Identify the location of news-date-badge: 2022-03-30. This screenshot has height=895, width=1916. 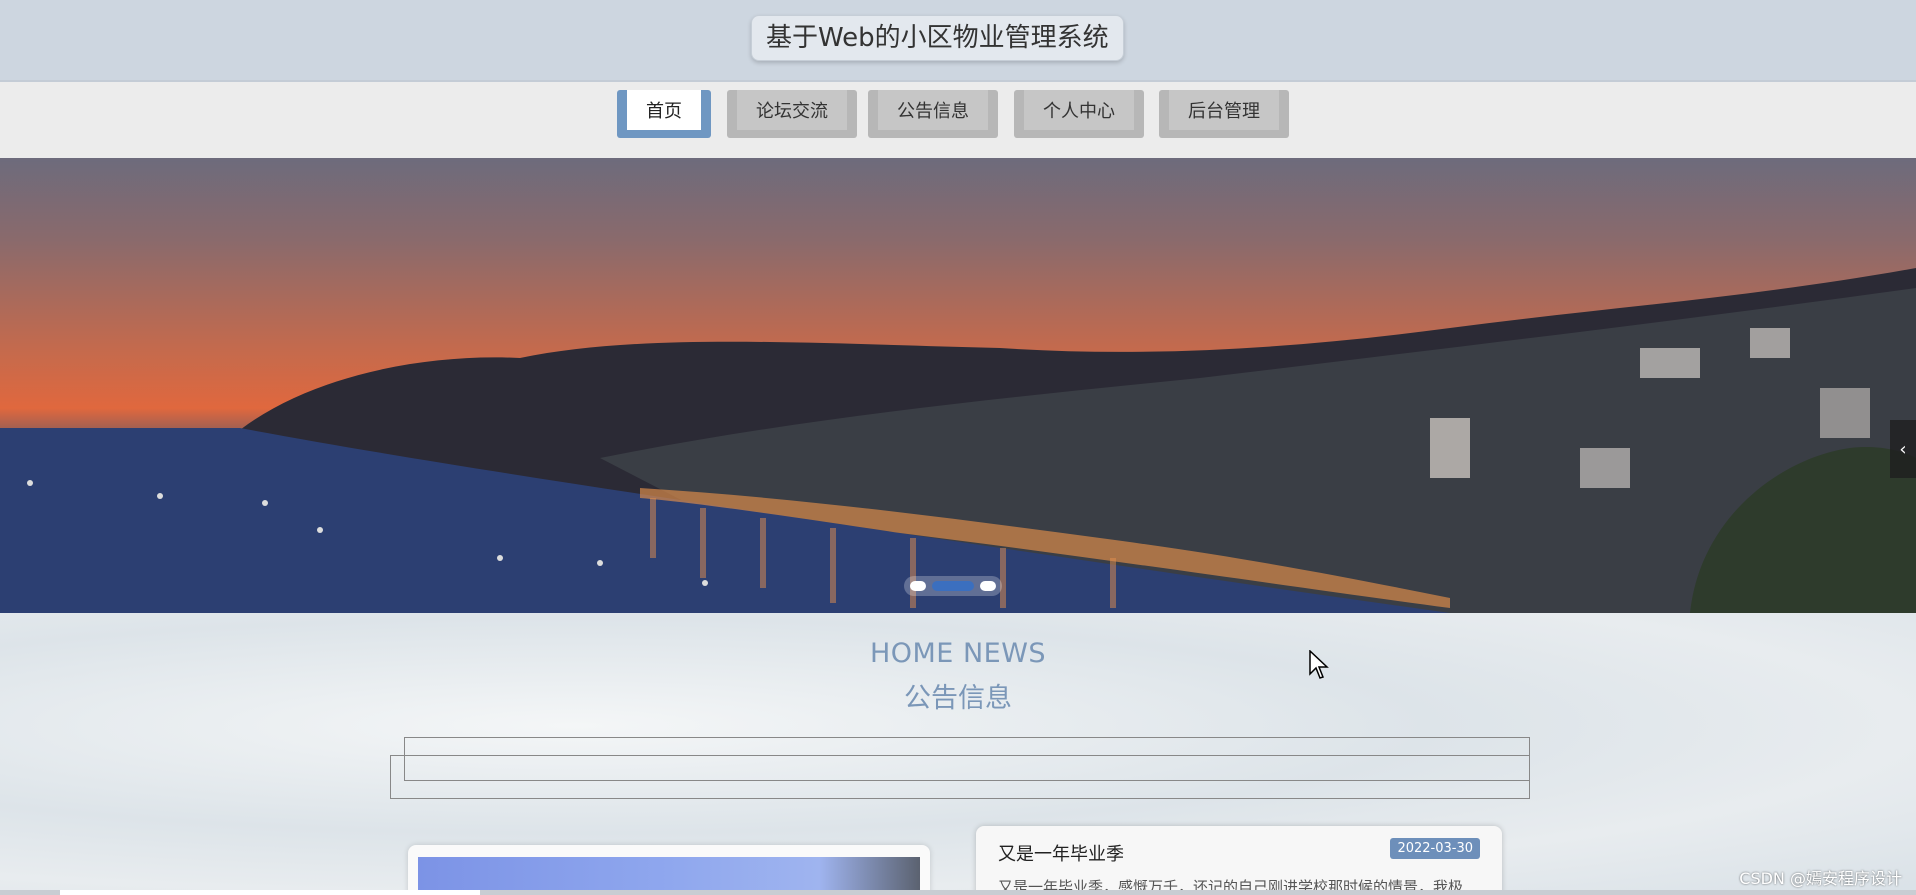
(1435, 848).